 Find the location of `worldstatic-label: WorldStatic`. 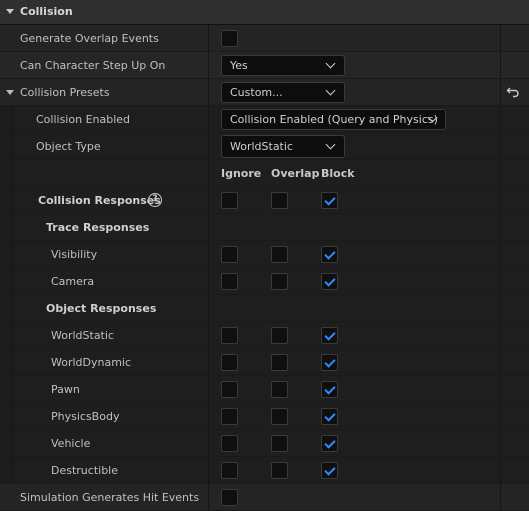

worldstatic-label: WorldStatic is located at coordinates (82, 335).